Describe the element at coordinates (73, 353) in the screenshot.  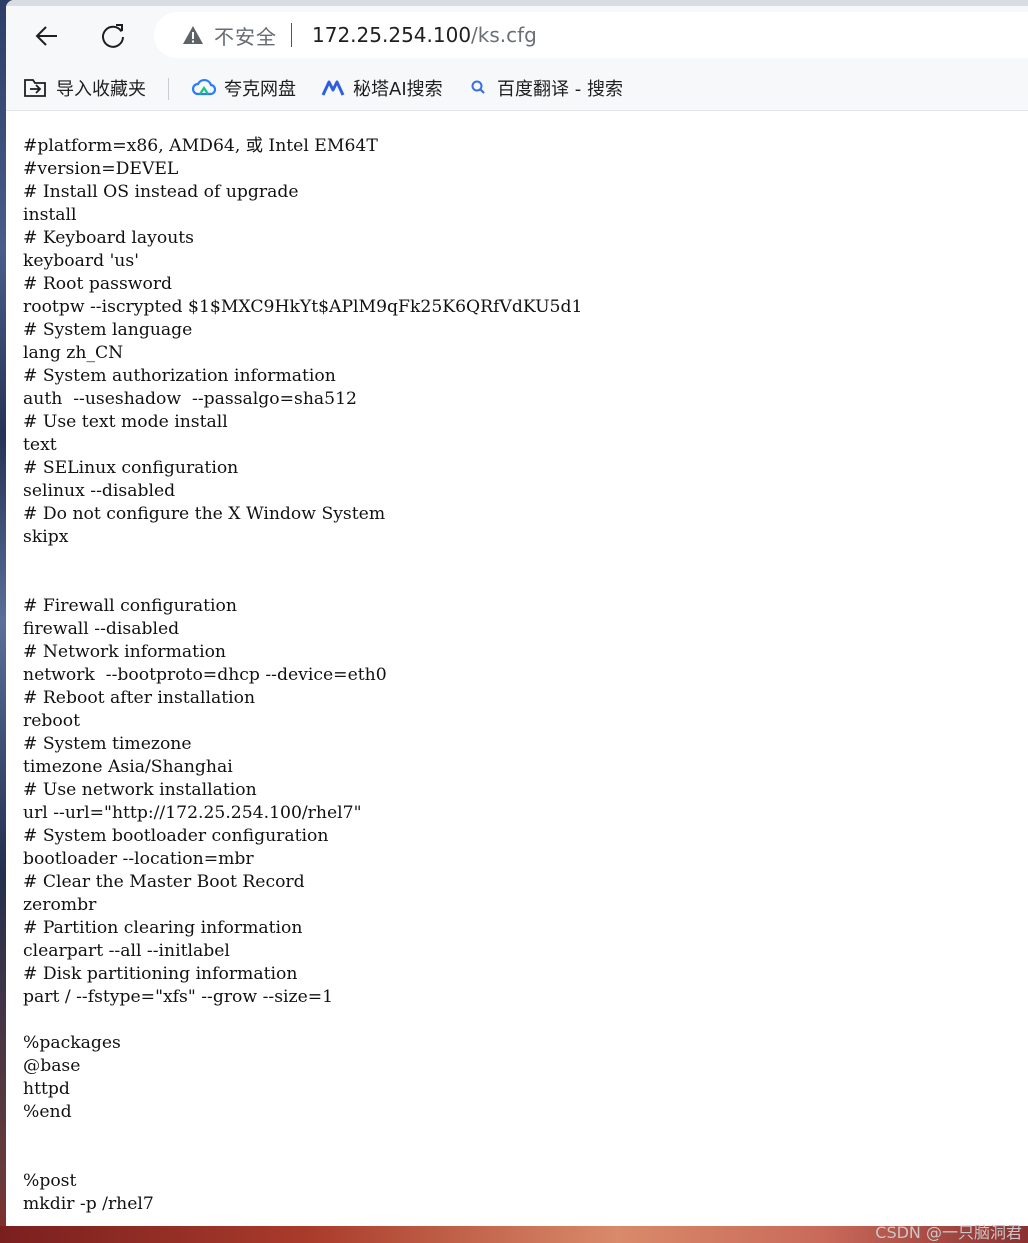
I see `file-line: lang zh_CN` at that location.